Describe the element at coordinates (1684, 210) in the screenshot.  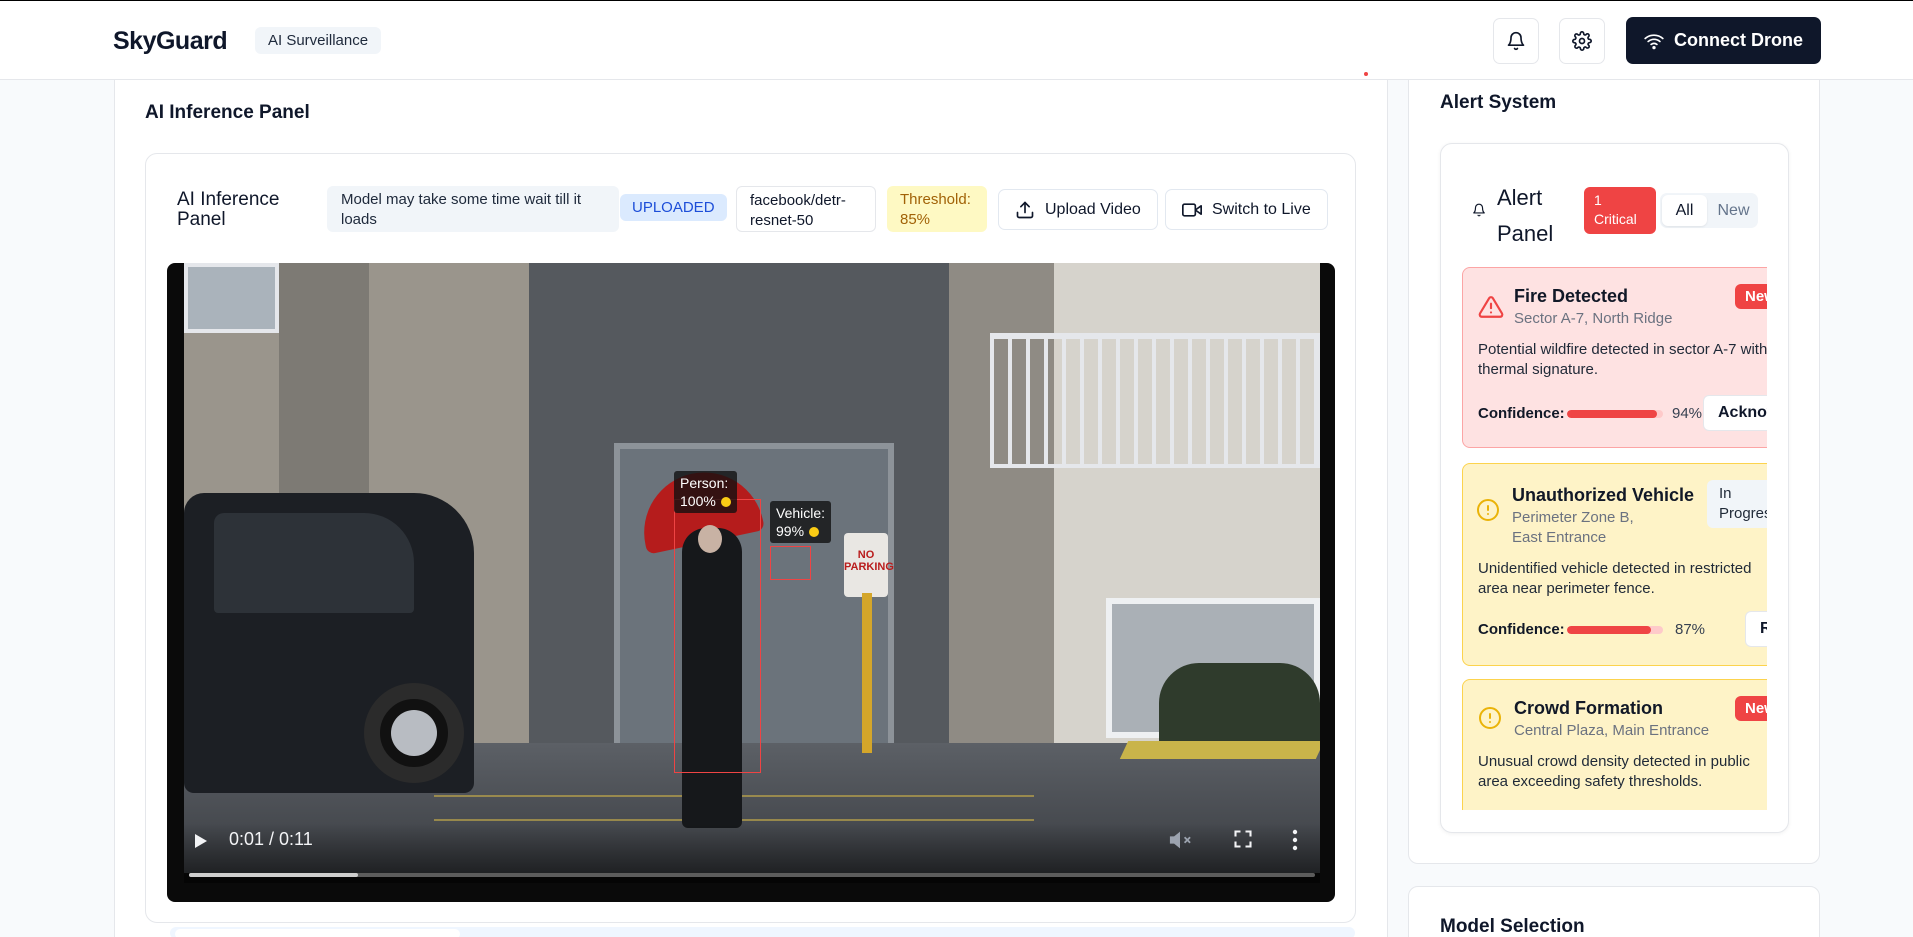
I see `filter-all-tab: All` at that location.